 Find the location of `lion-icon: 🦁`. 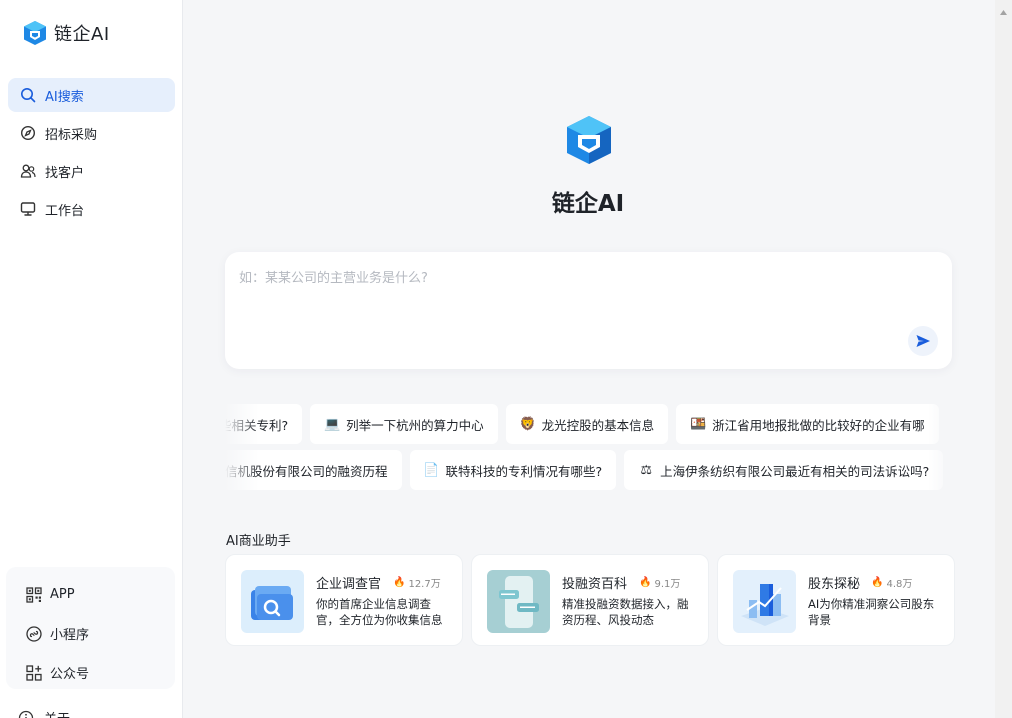

lion-icon: 🦁 is located at coordinates (527, 424).